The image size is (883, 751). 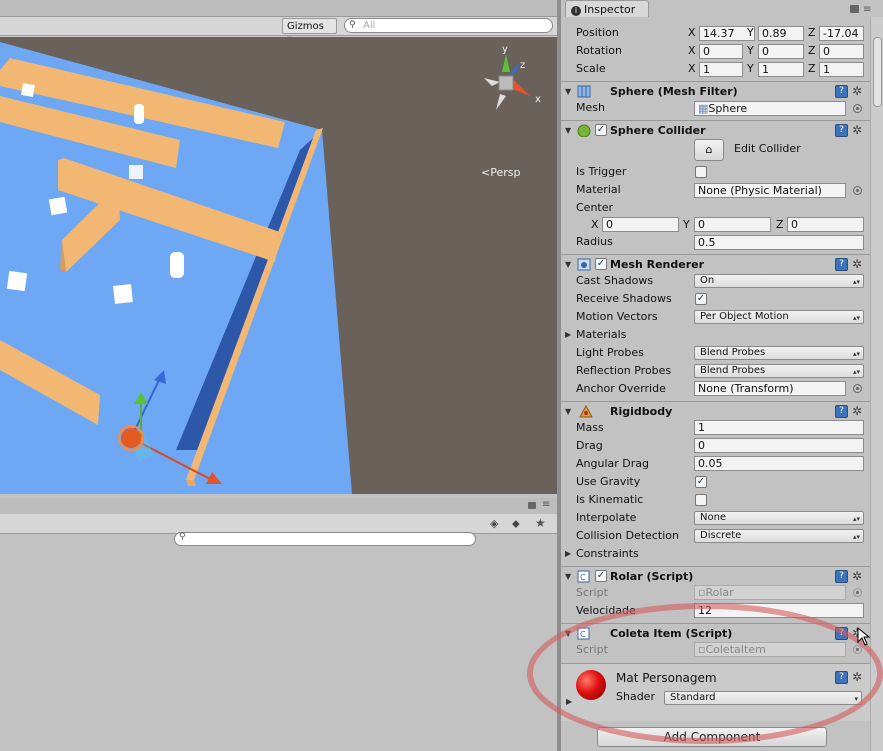 I want to click on pickup-cube, so click(x=17, y=281).